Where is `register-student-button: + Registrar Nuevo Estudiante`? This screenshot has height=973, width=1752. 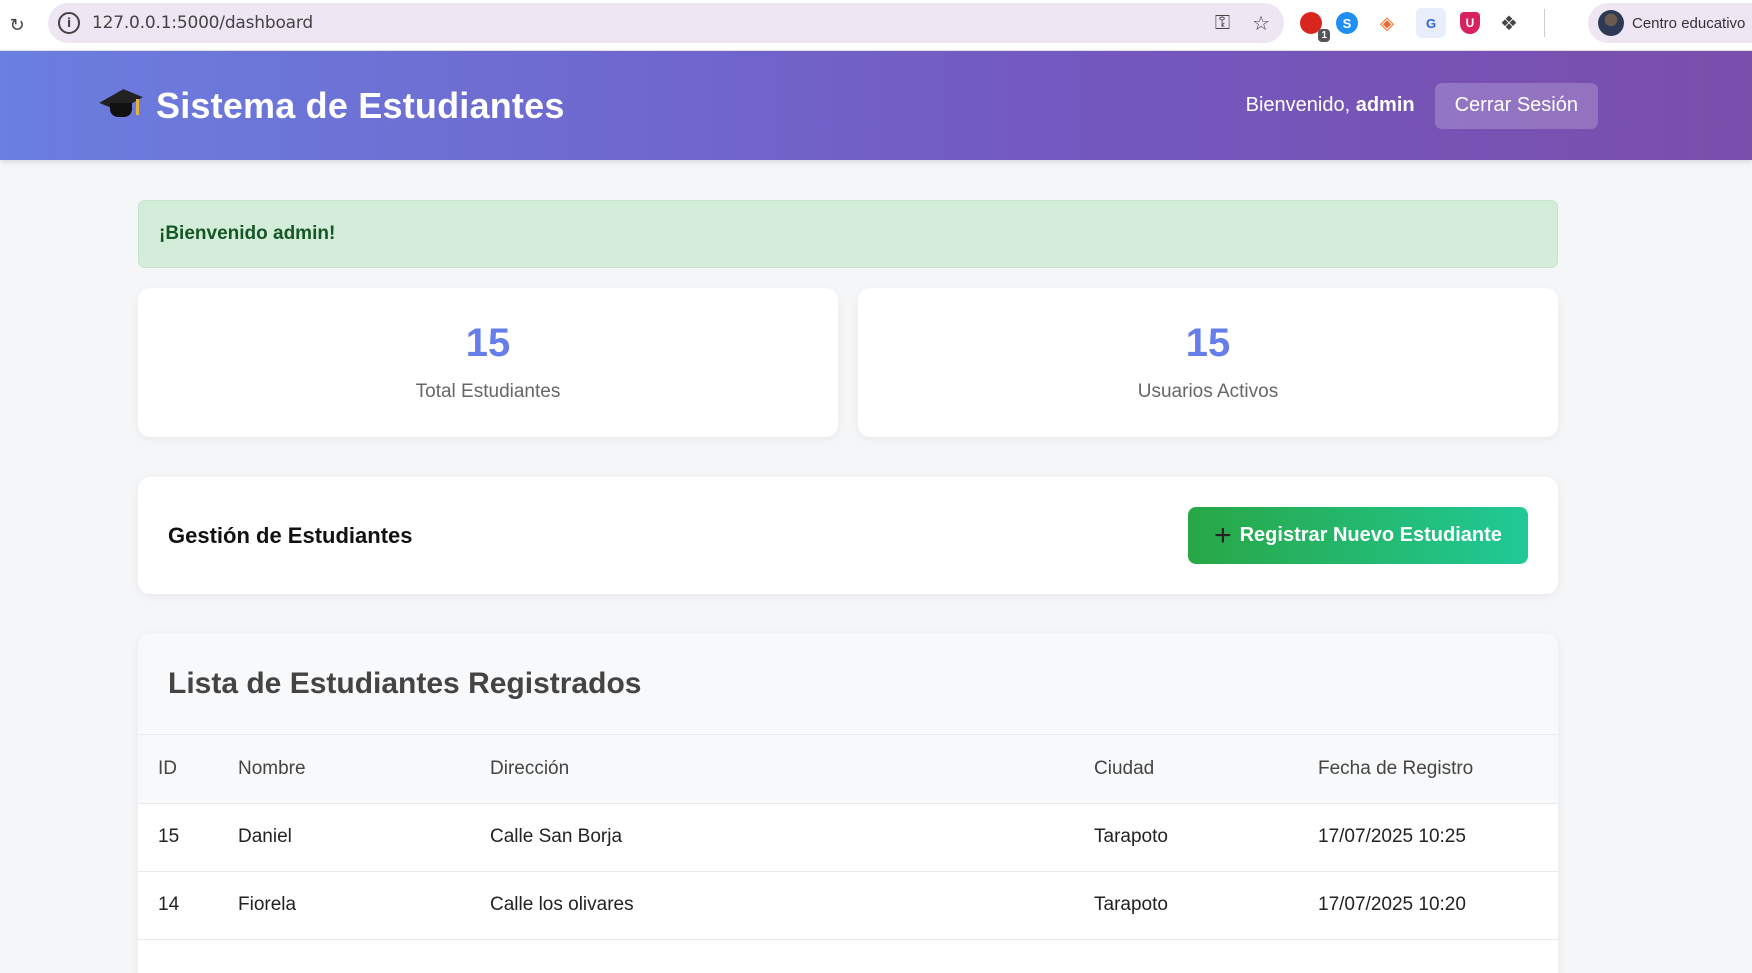
register-student-button: + Registrar Nuevo Estudiante is located at coordinates (1358, 535).